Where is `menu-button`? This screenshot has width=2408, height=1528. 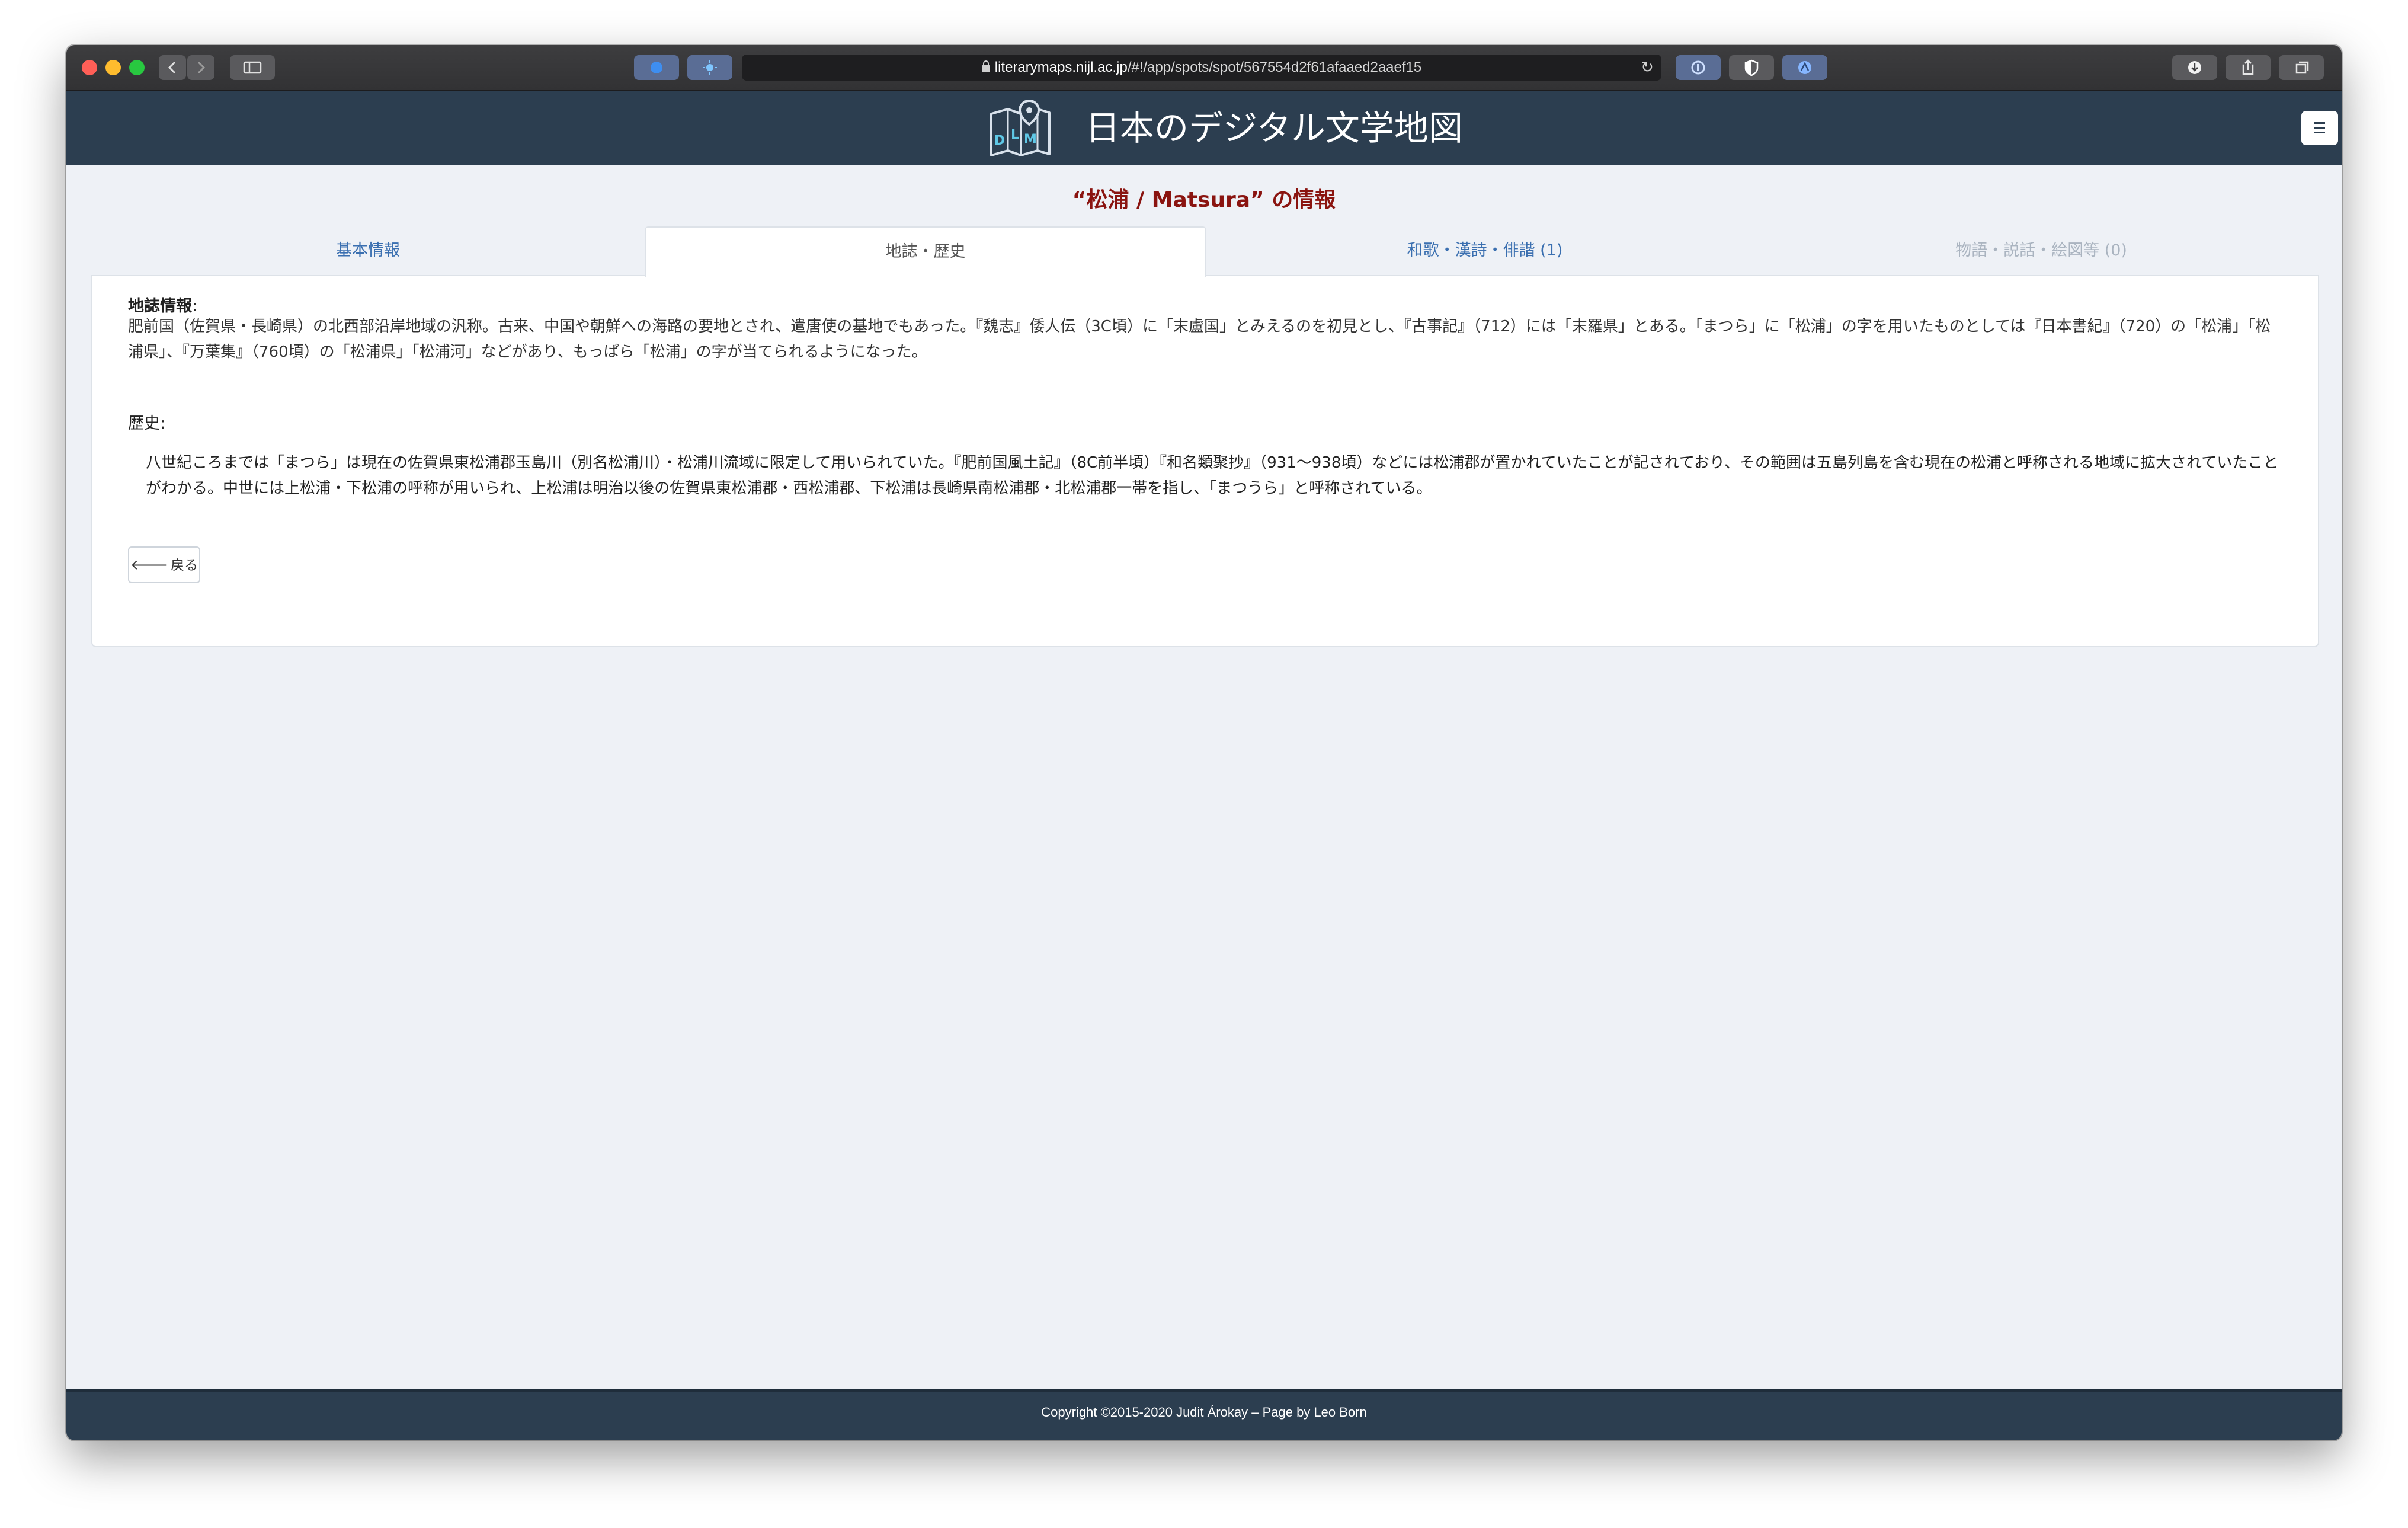 menu-button is located at coordinates (2319, 128).